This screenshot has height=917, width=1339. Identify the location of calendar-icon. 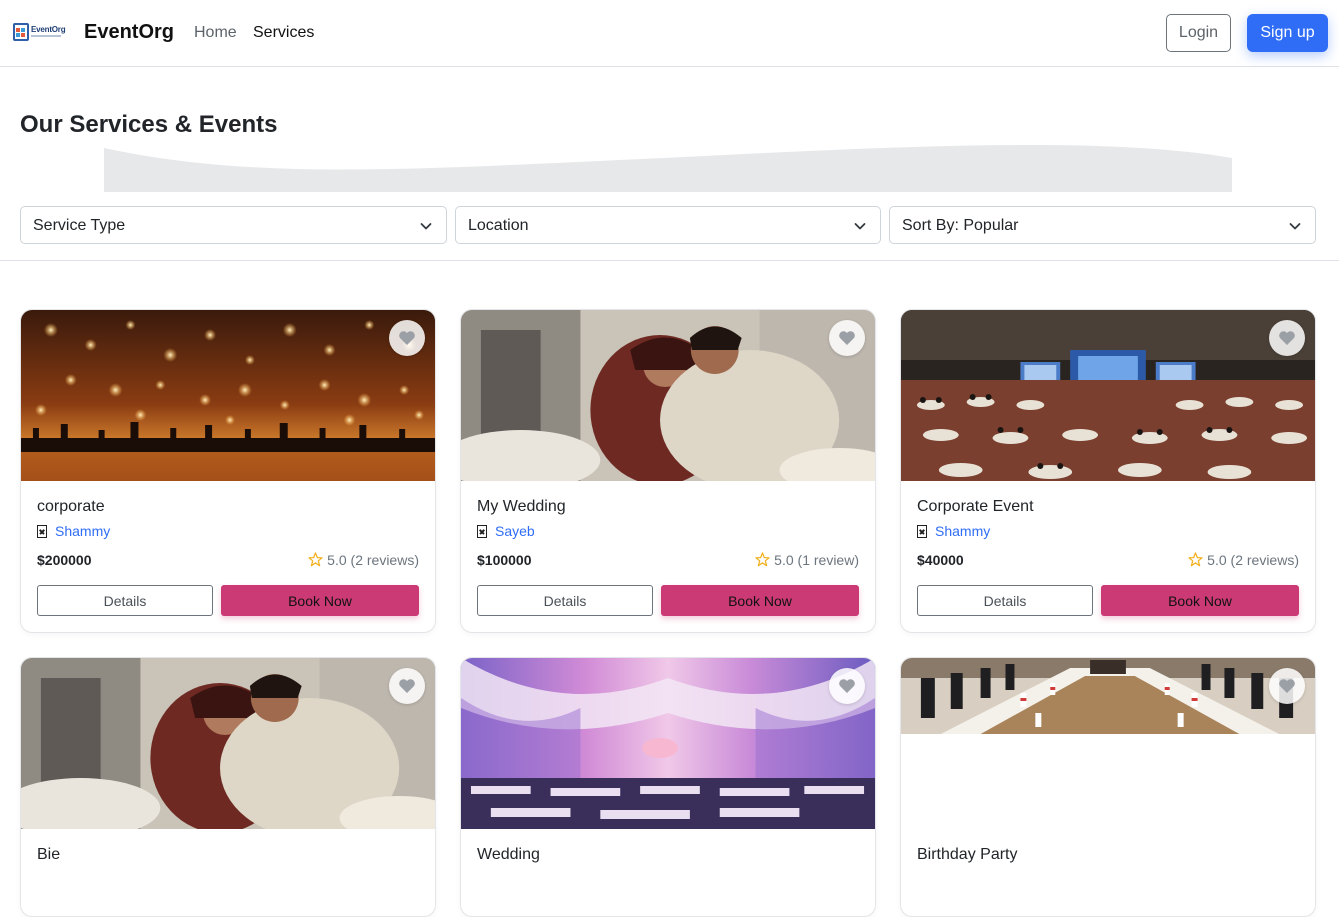
(21, 32).